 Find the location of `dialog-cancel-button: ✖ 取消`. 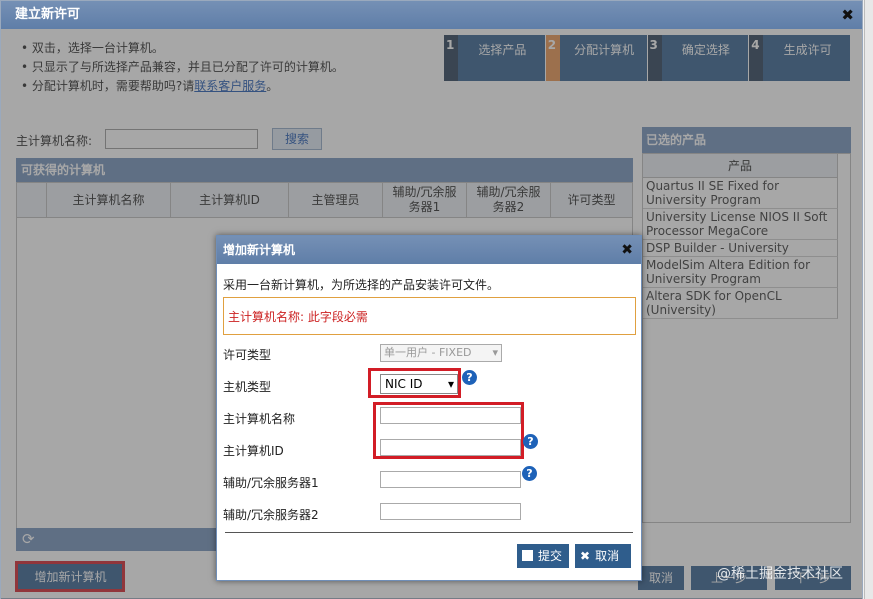

dialog-cancel-button: ✖ 取消 is located at coordinates (603, 556).